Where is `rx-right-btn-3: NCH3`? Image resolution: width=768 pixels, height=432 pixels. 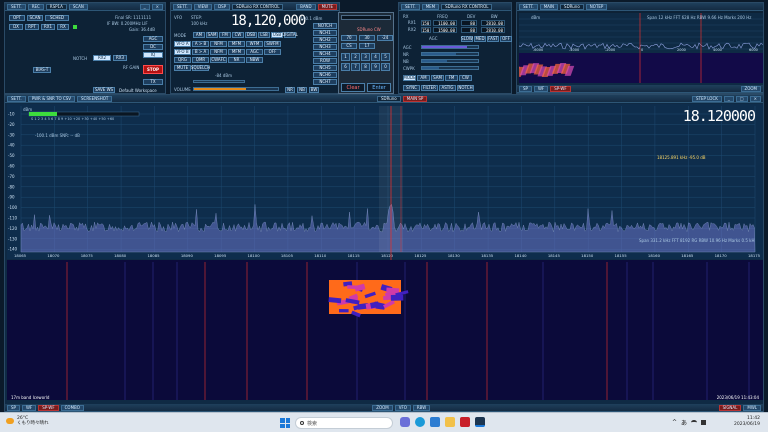
rx-right-btn-3: NCH3 is located at coordinates (325, 47).